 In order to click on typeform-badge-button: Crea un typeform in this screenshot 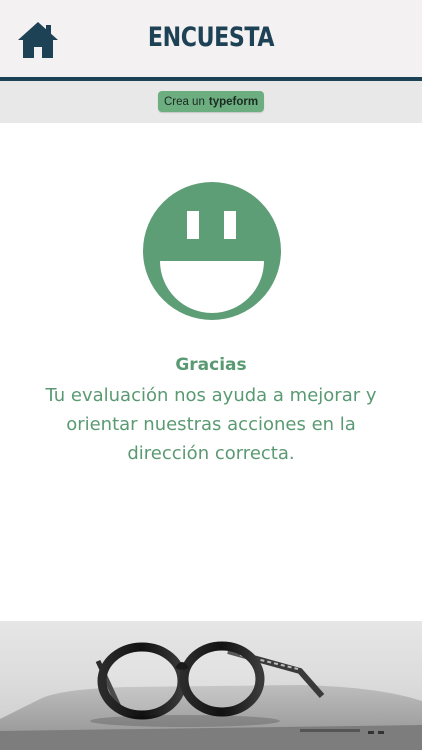, I will do `click(211, 101)`.